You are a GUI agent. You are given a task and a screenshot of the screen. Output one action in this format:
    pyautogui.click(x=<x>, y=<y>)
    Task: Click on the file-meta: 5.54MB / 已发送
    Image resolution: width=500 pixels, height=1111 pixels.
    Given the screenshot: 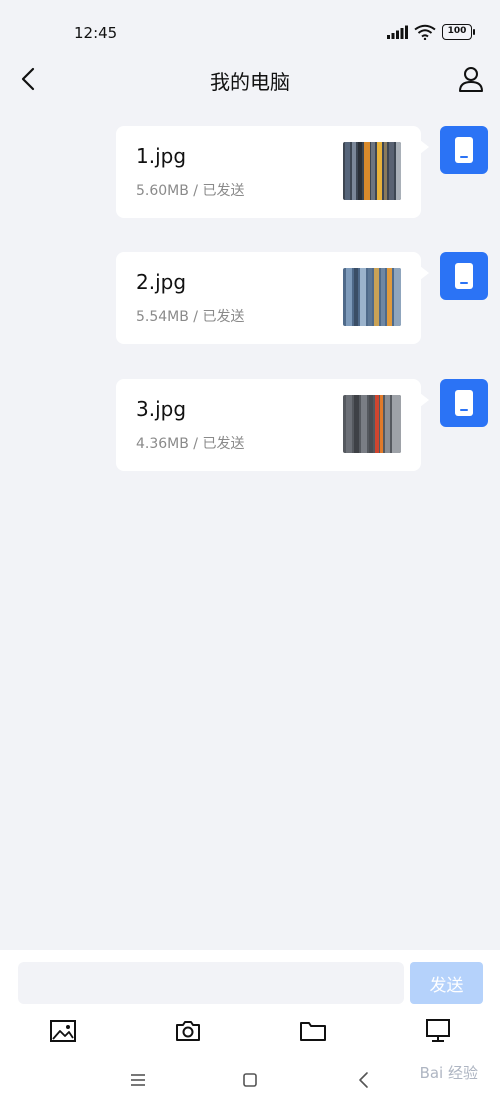 What is the action you would take?
    pyautogui.click(x=190, y=317)
    